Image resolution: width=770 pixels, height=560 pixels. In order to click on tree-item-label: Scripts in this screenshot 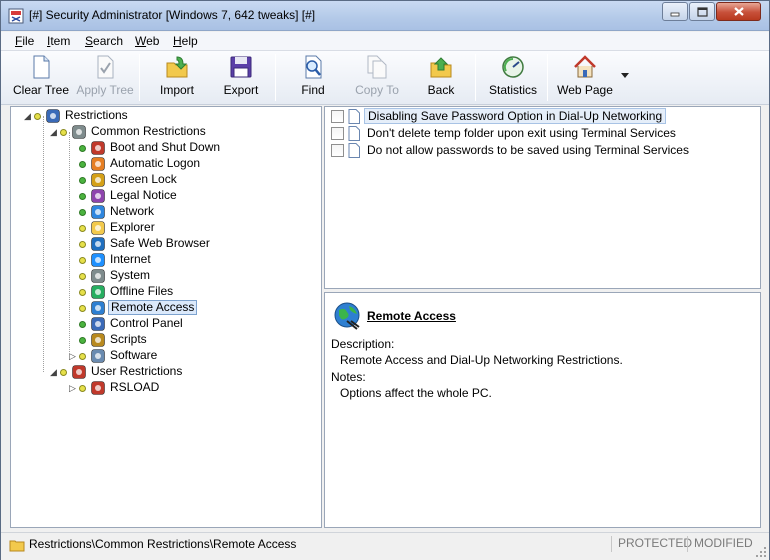, I will do `click(128, 339)`.